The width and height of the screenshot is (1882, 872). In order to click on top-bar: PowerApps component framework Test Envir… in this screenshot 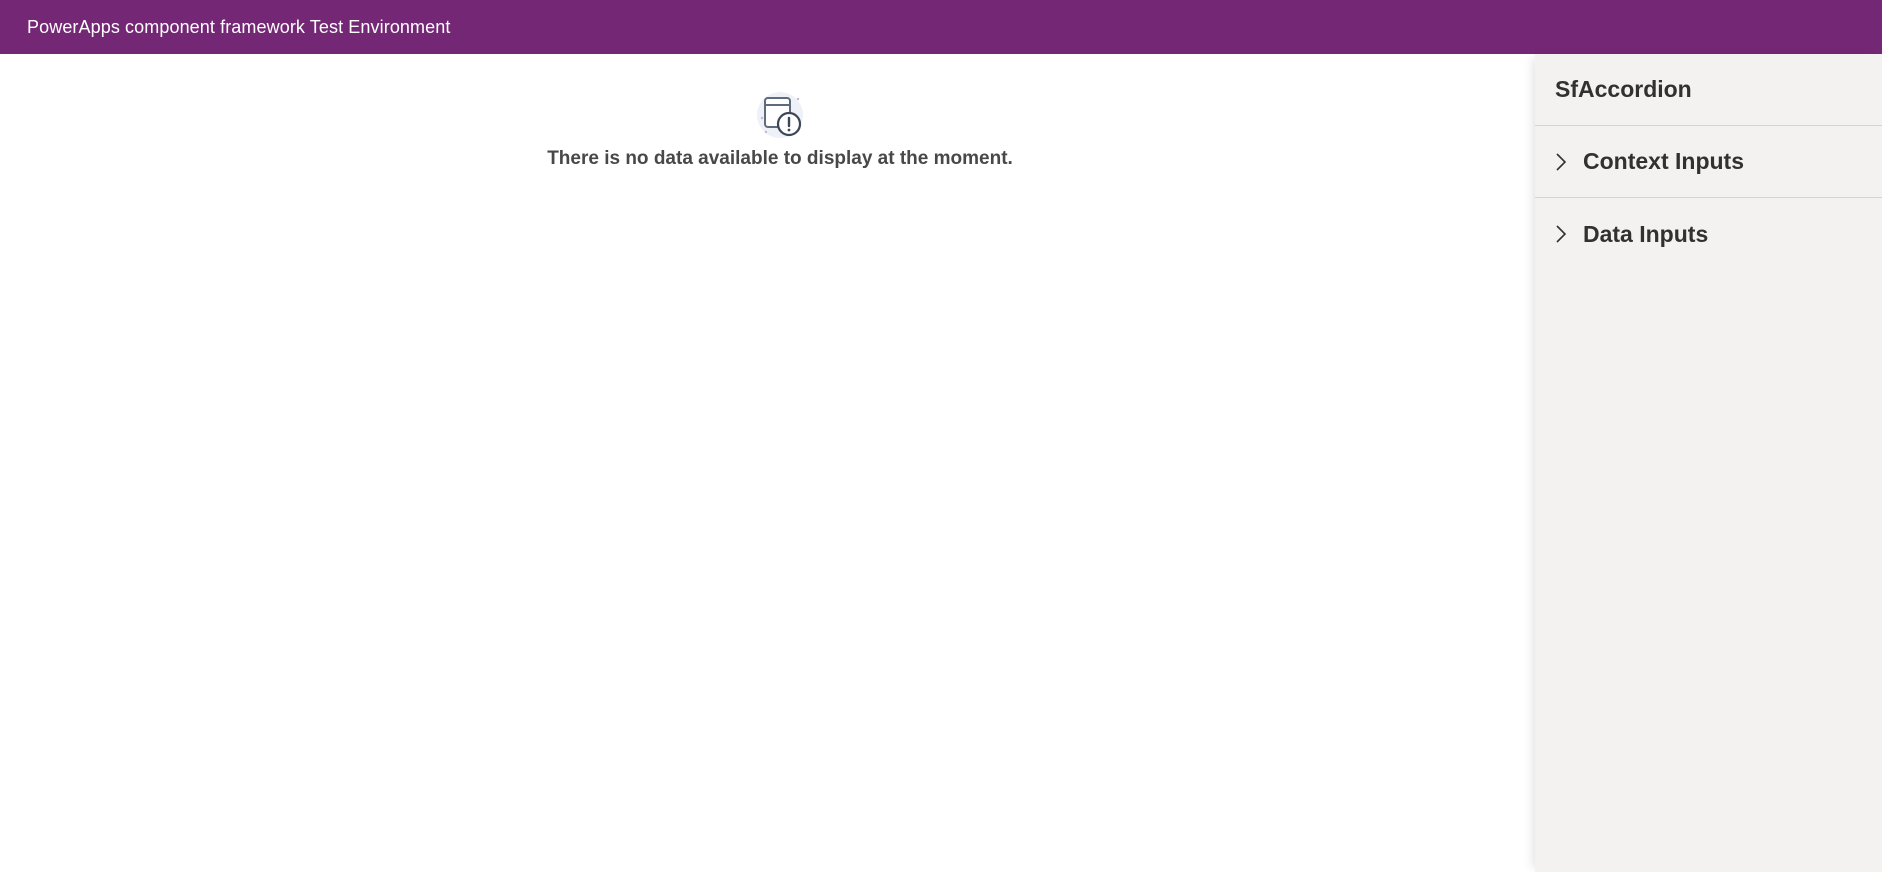, I will do `click(941, 27)`.